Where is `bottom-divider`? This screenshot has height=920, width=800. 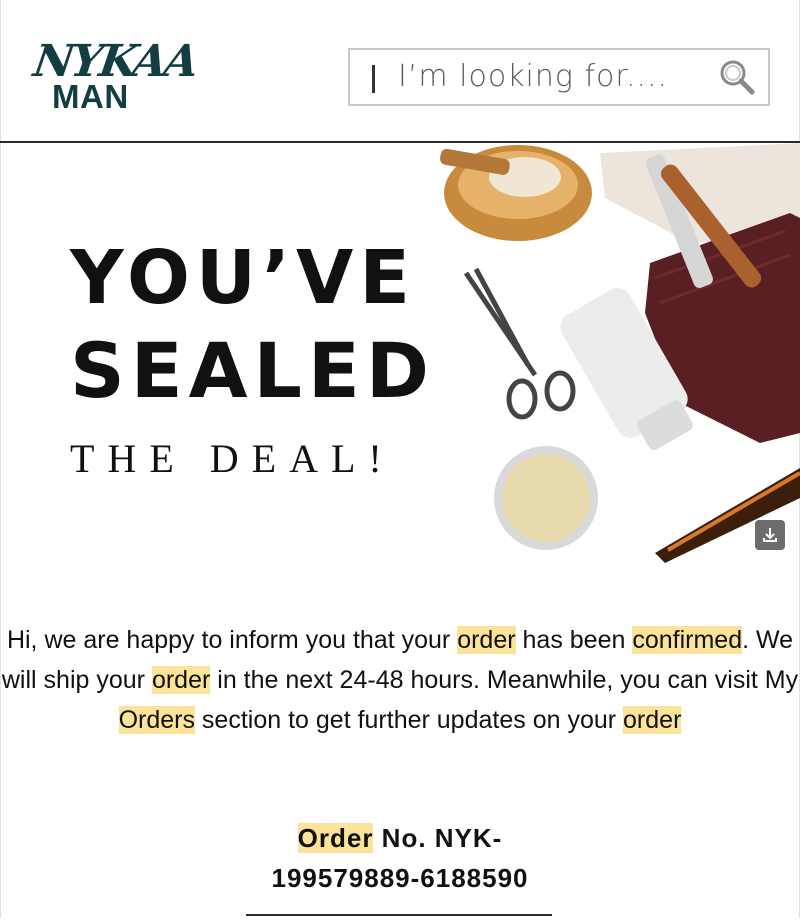 bottom-divider is located at coordinates (399, 915).